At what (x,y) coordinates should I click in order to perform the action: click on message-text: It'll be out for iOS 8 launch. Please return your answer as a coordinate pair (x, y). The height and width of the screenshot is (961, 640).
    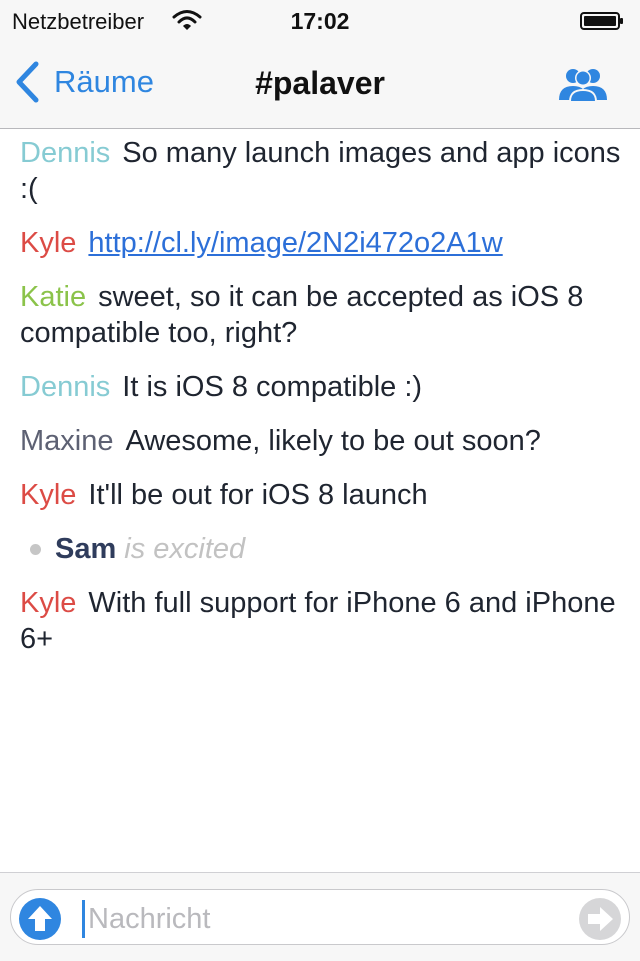
    Looking at the image, I should click on (258, 495).